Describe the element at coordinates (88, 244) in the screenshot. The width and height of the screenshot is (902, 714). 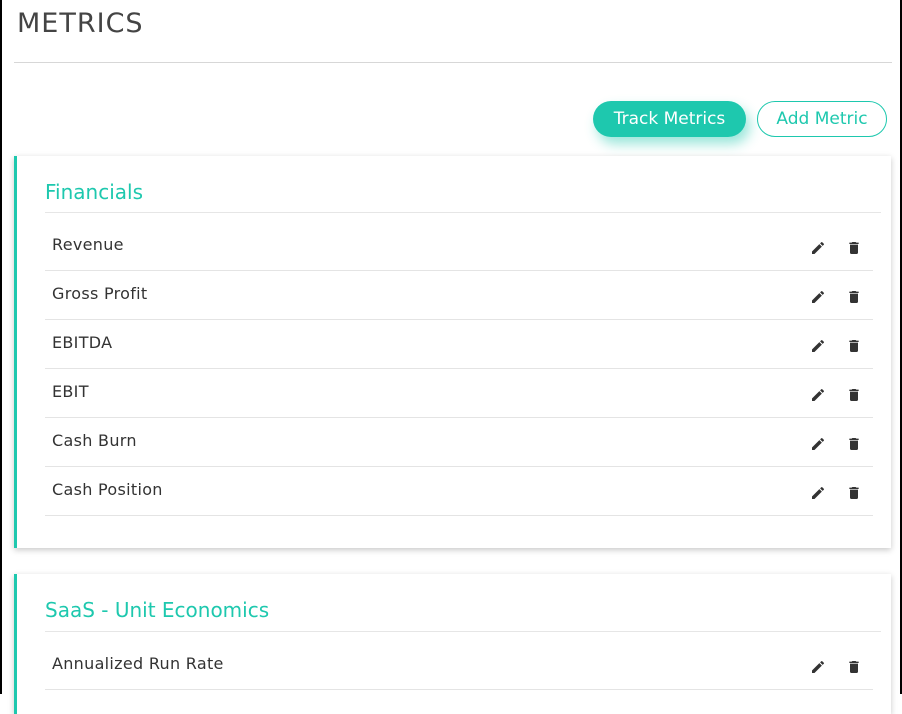
I see `metric-name: Revenue` at that location.